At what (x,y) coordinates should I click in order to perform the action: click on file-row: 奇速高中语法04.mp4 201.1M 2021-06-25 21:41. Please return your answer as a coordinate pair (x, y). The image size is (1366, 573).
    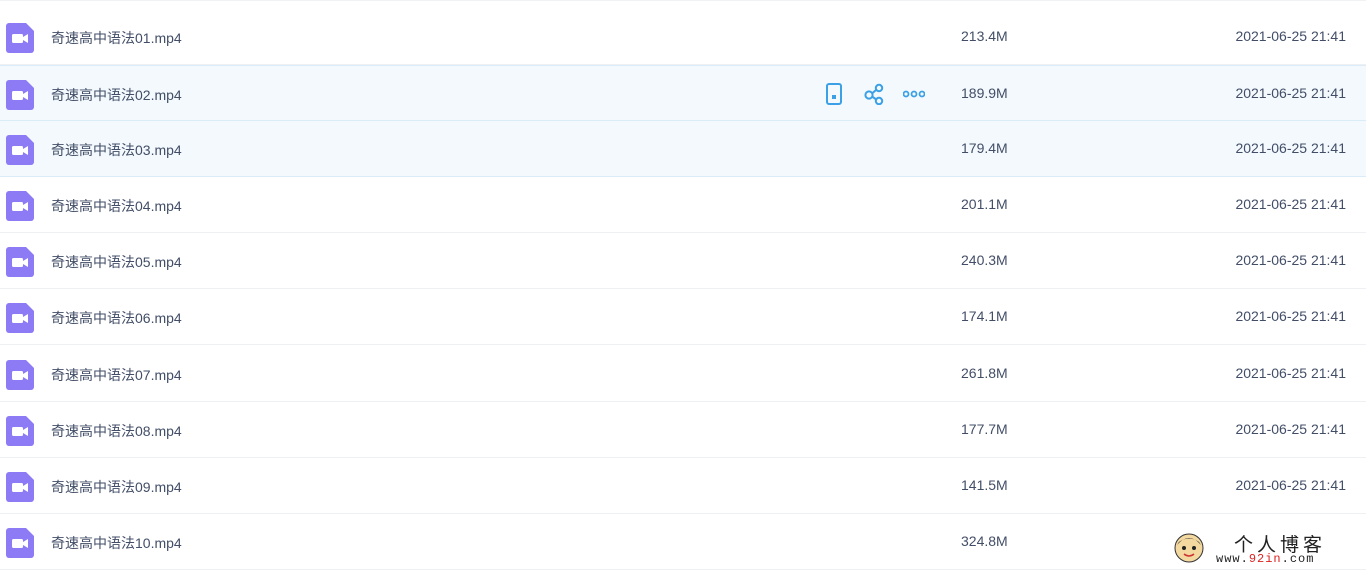
    Looking at the image, I should click on (683, 205).